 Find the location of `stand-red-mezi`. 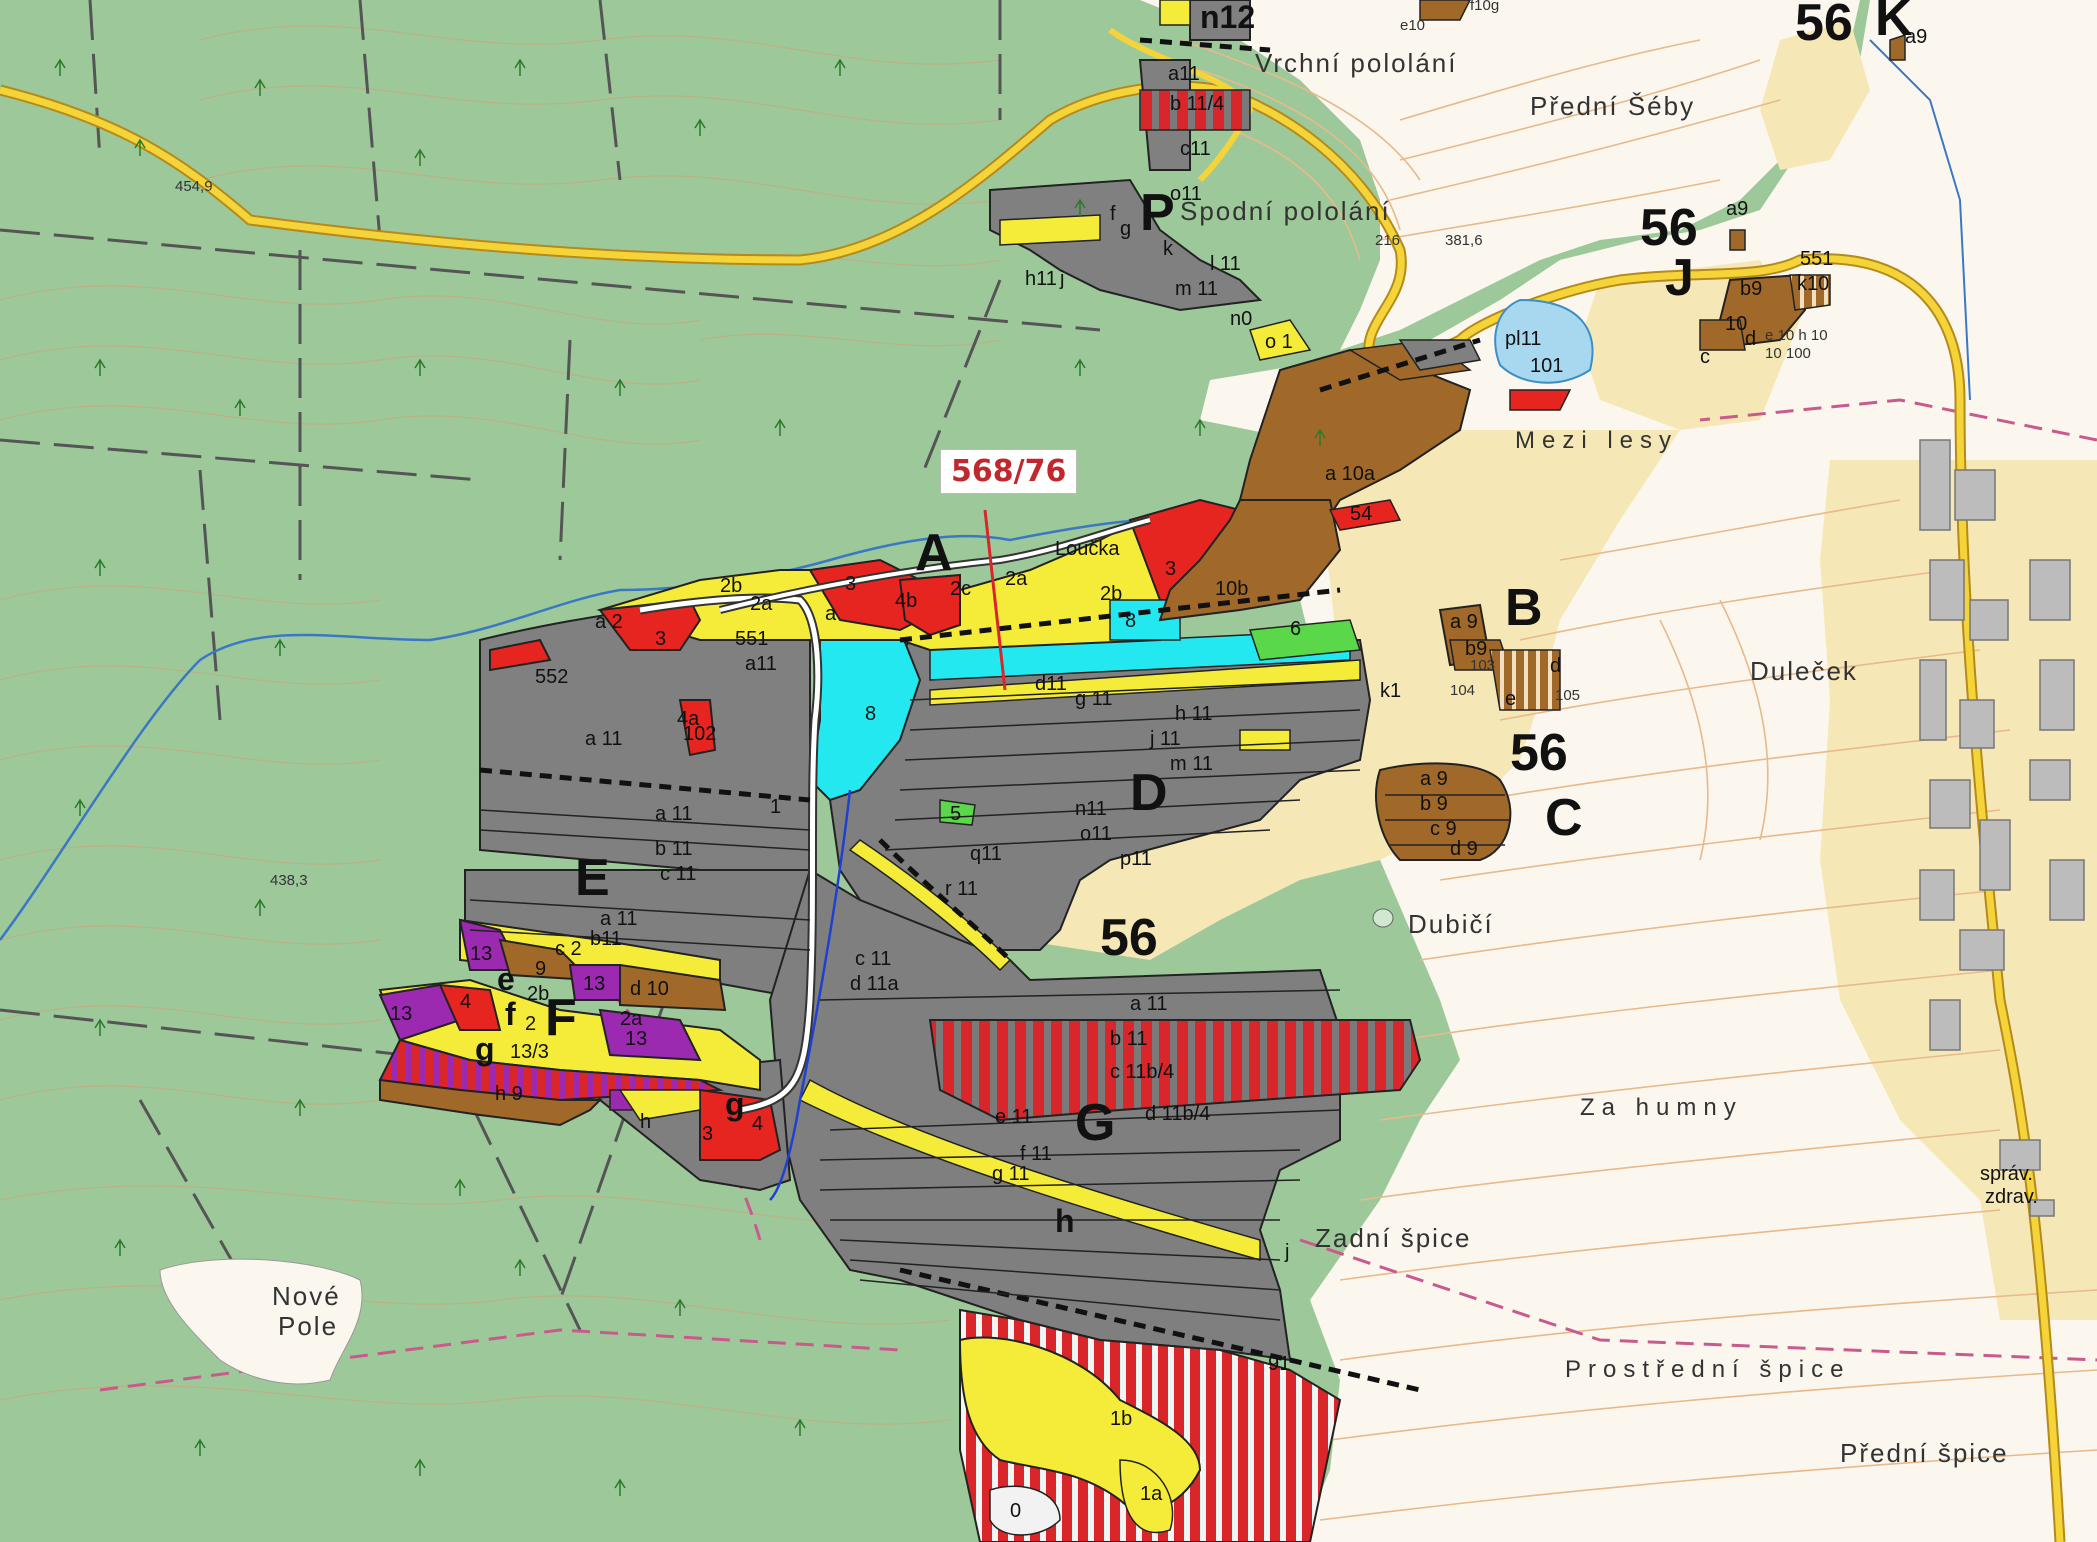

stand-red-mezi is located at coordinates (1540, 400).